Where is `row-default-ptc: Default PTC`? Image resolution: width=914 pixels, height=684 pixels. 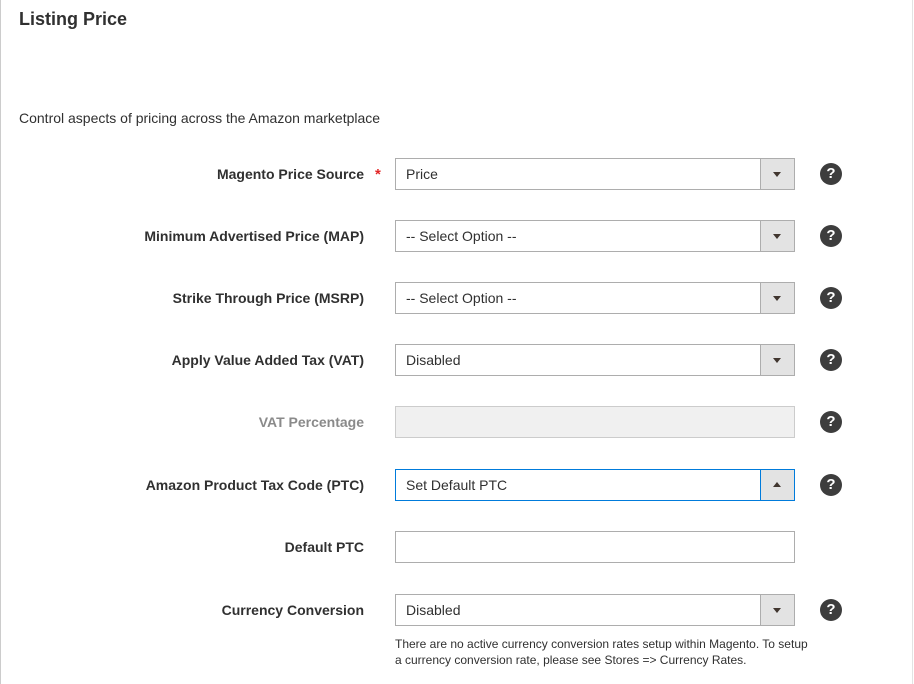
row-default-ptc: Default PTC is located at coordinates (457, 547).